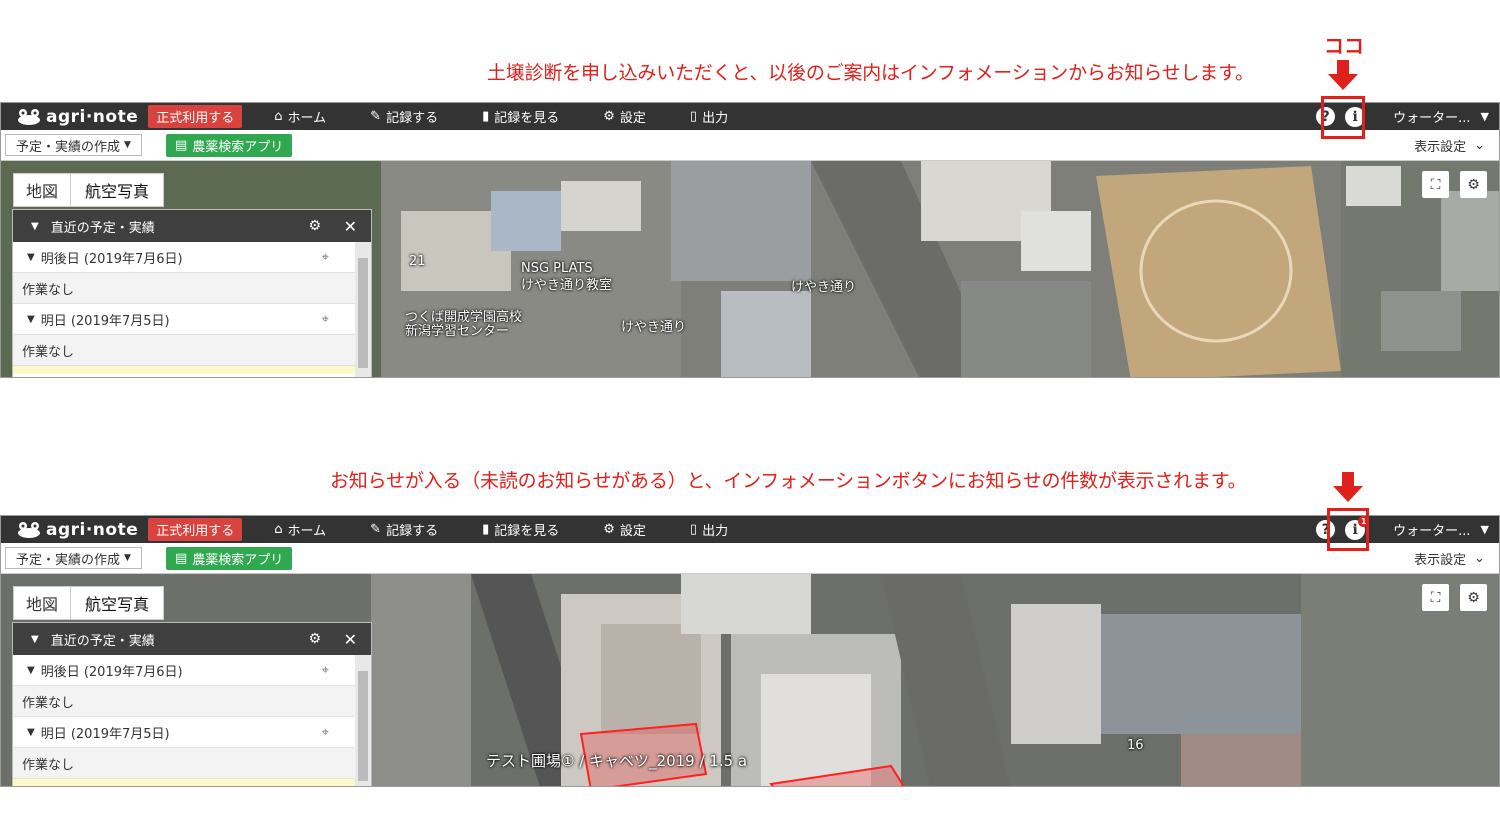  What do you see at coordinates (1135, 745) in the screenshot?
I see `map-label: 16` at bounding box center [1135, 745].